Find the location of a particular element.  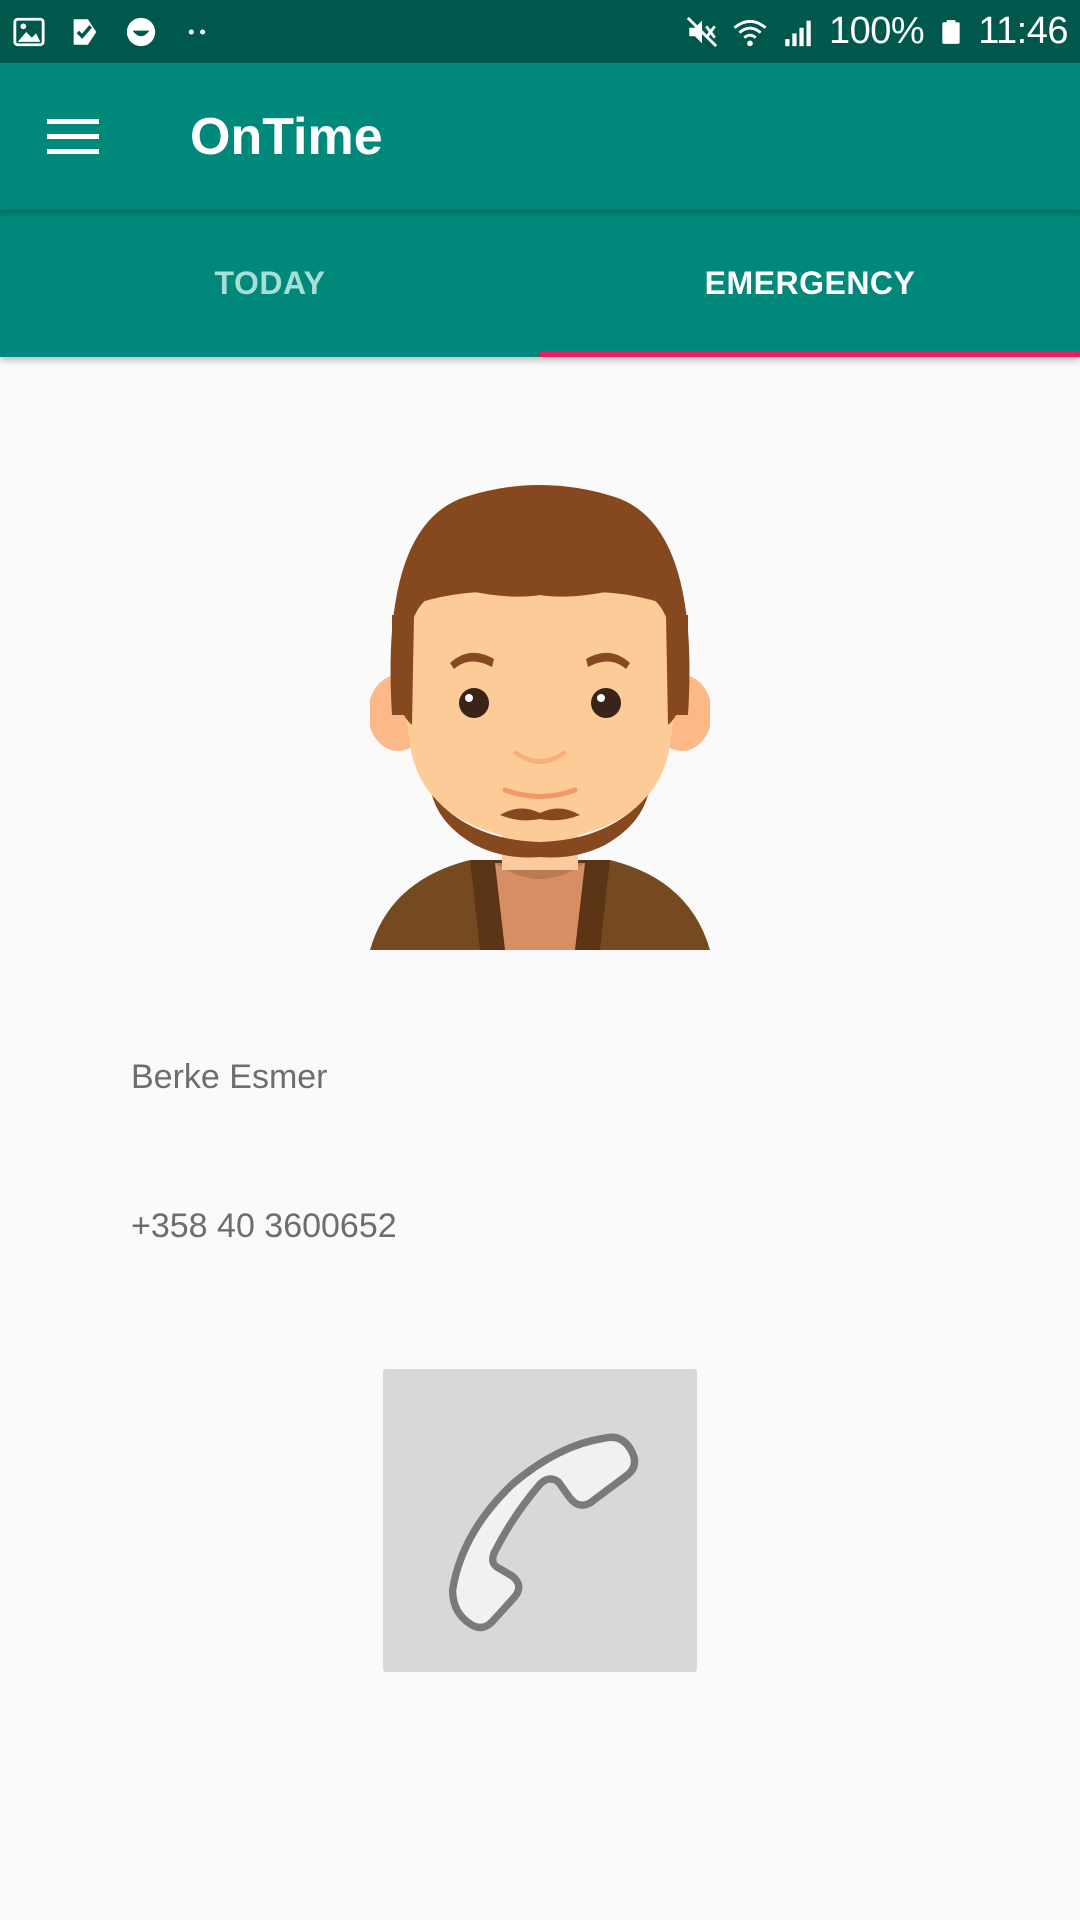

tab-emergency: EMERGENCY is located at coordinates (810, 283).